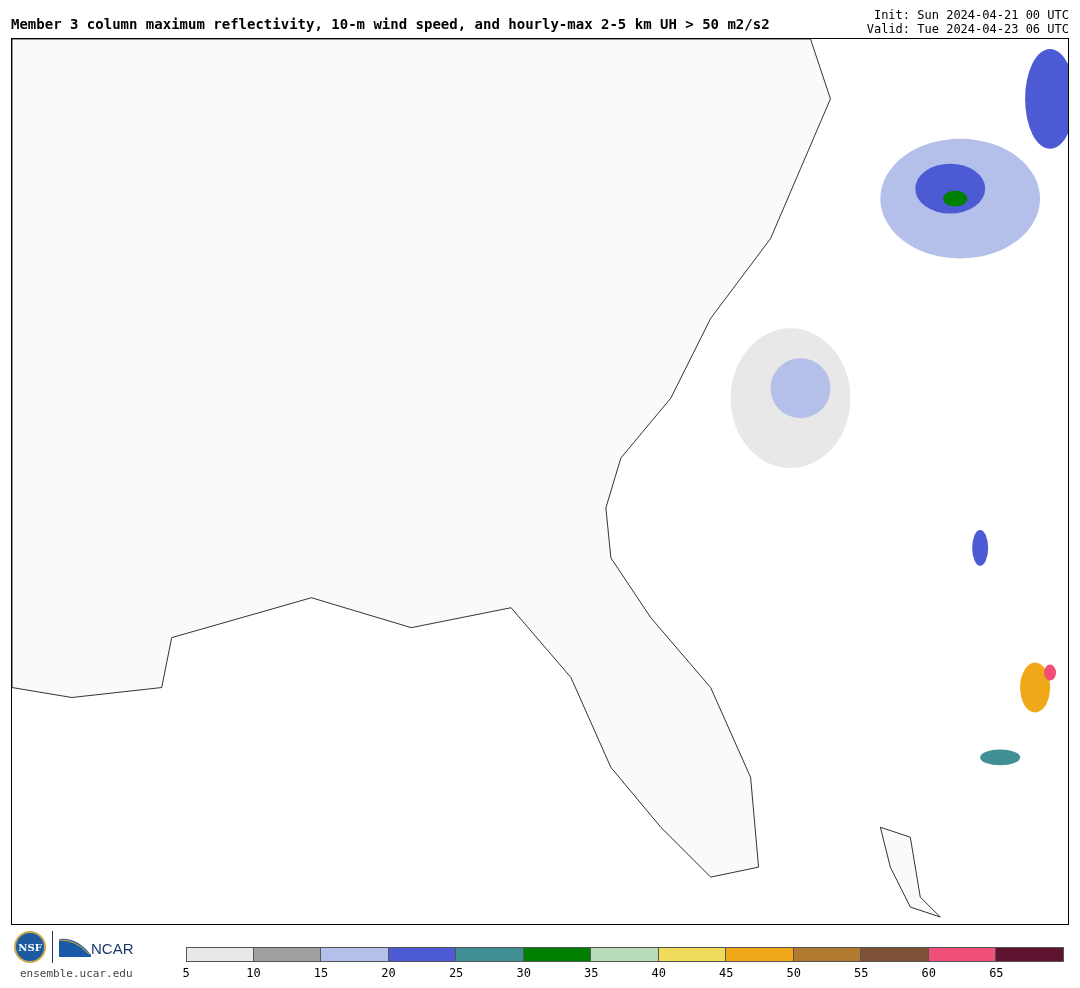 The height and width of the screenshot is (988, 1080). Describe the element at coordinates (30, 947) in the screenshot. I see `nsf-logo: NSF` at that location.